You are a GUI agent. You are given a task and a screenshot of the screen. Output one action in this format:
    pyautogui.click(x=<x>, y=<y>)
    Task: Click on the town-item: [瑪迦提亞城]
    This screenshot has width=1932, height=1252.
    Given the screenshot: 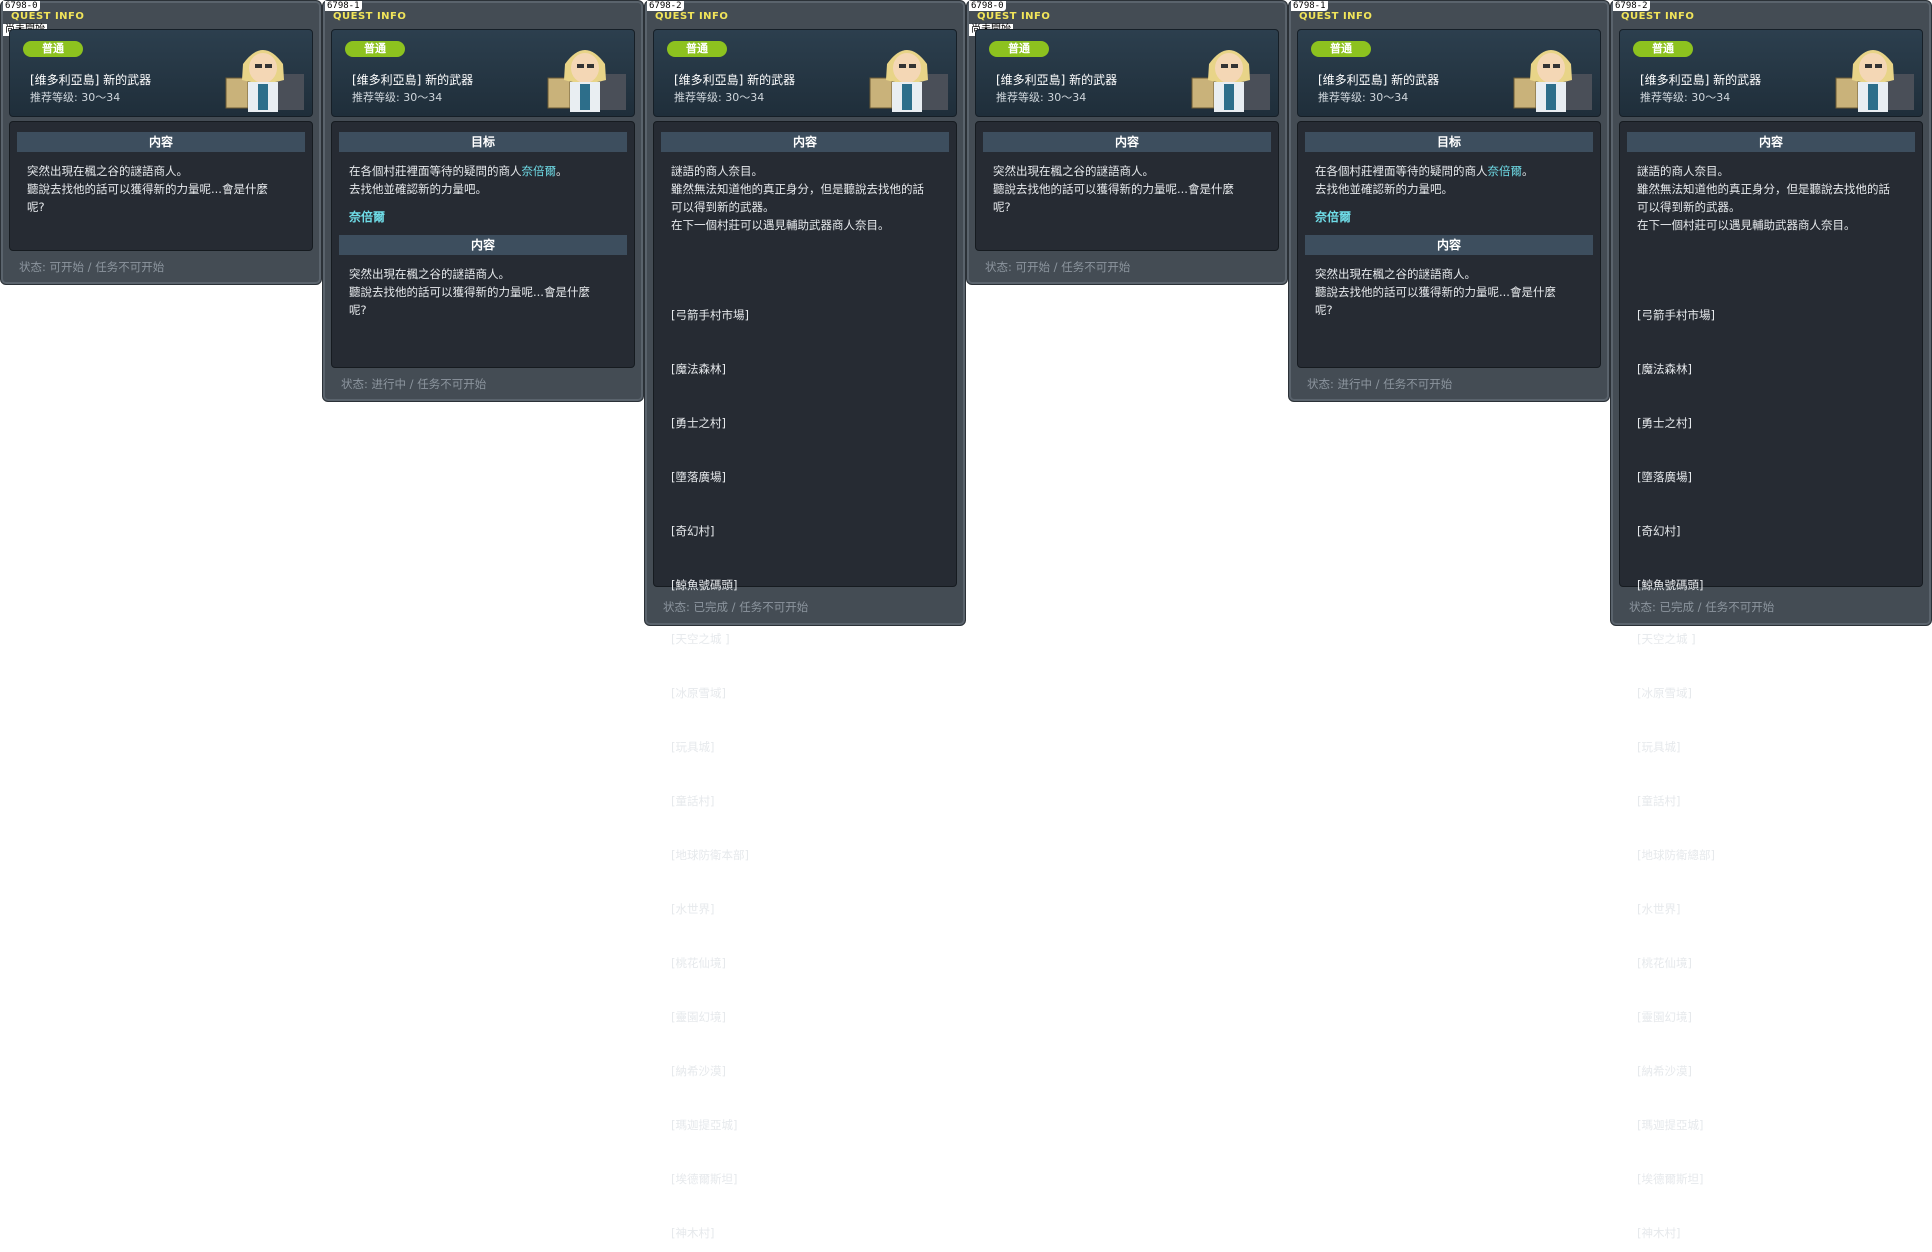 What is the action you would take?
    pyautogui.click(x=1670, y=1125)
    